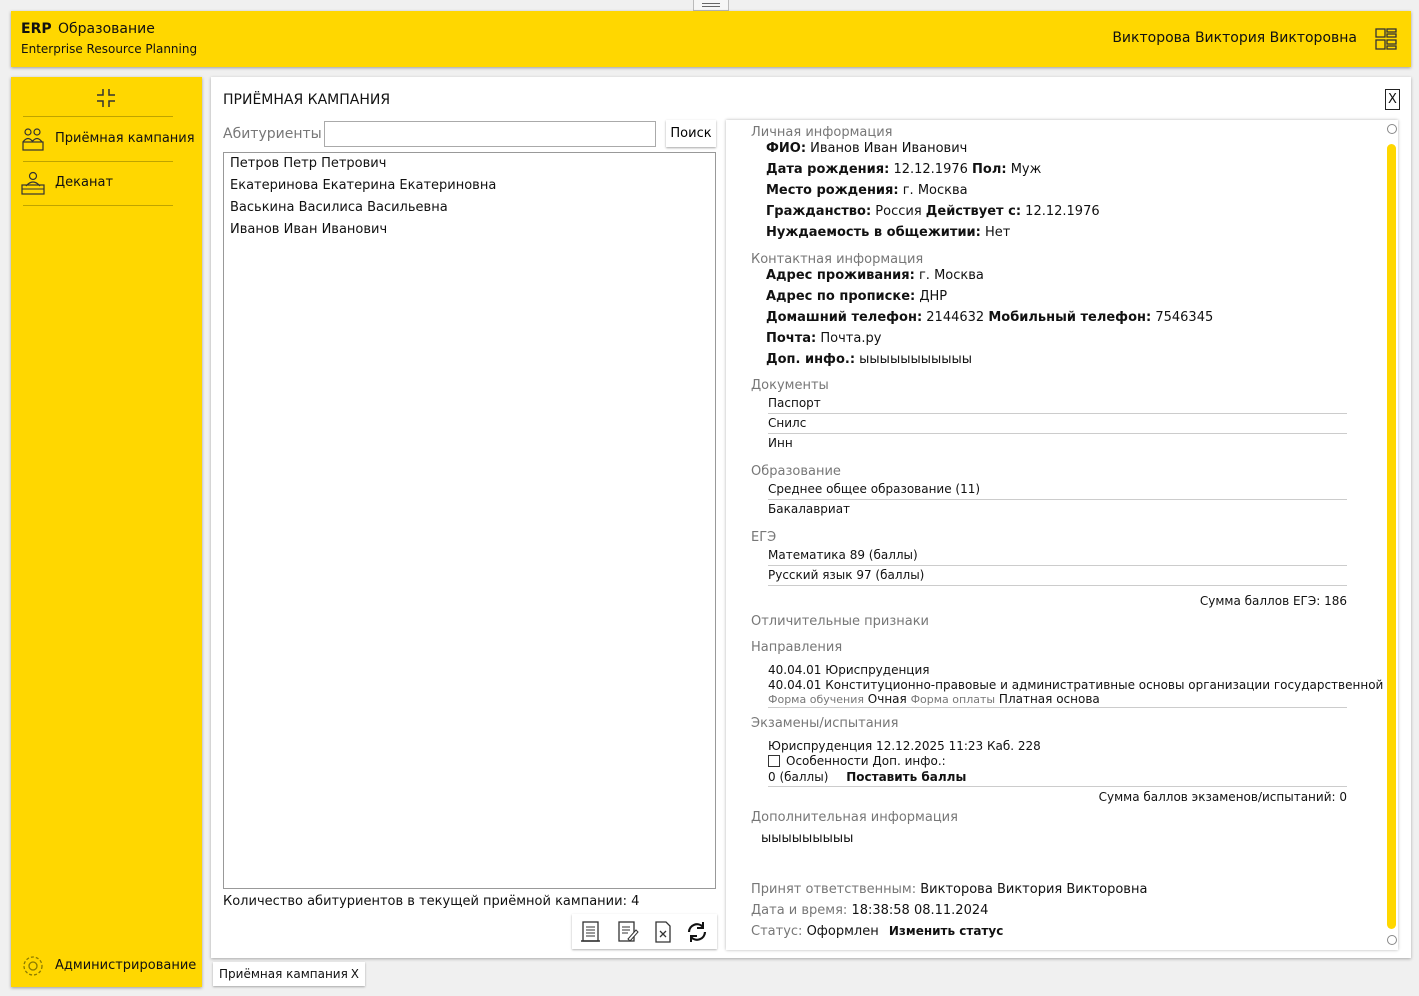  I want to click on list-item: Математика 89 (баллы), so click(1057, 556).